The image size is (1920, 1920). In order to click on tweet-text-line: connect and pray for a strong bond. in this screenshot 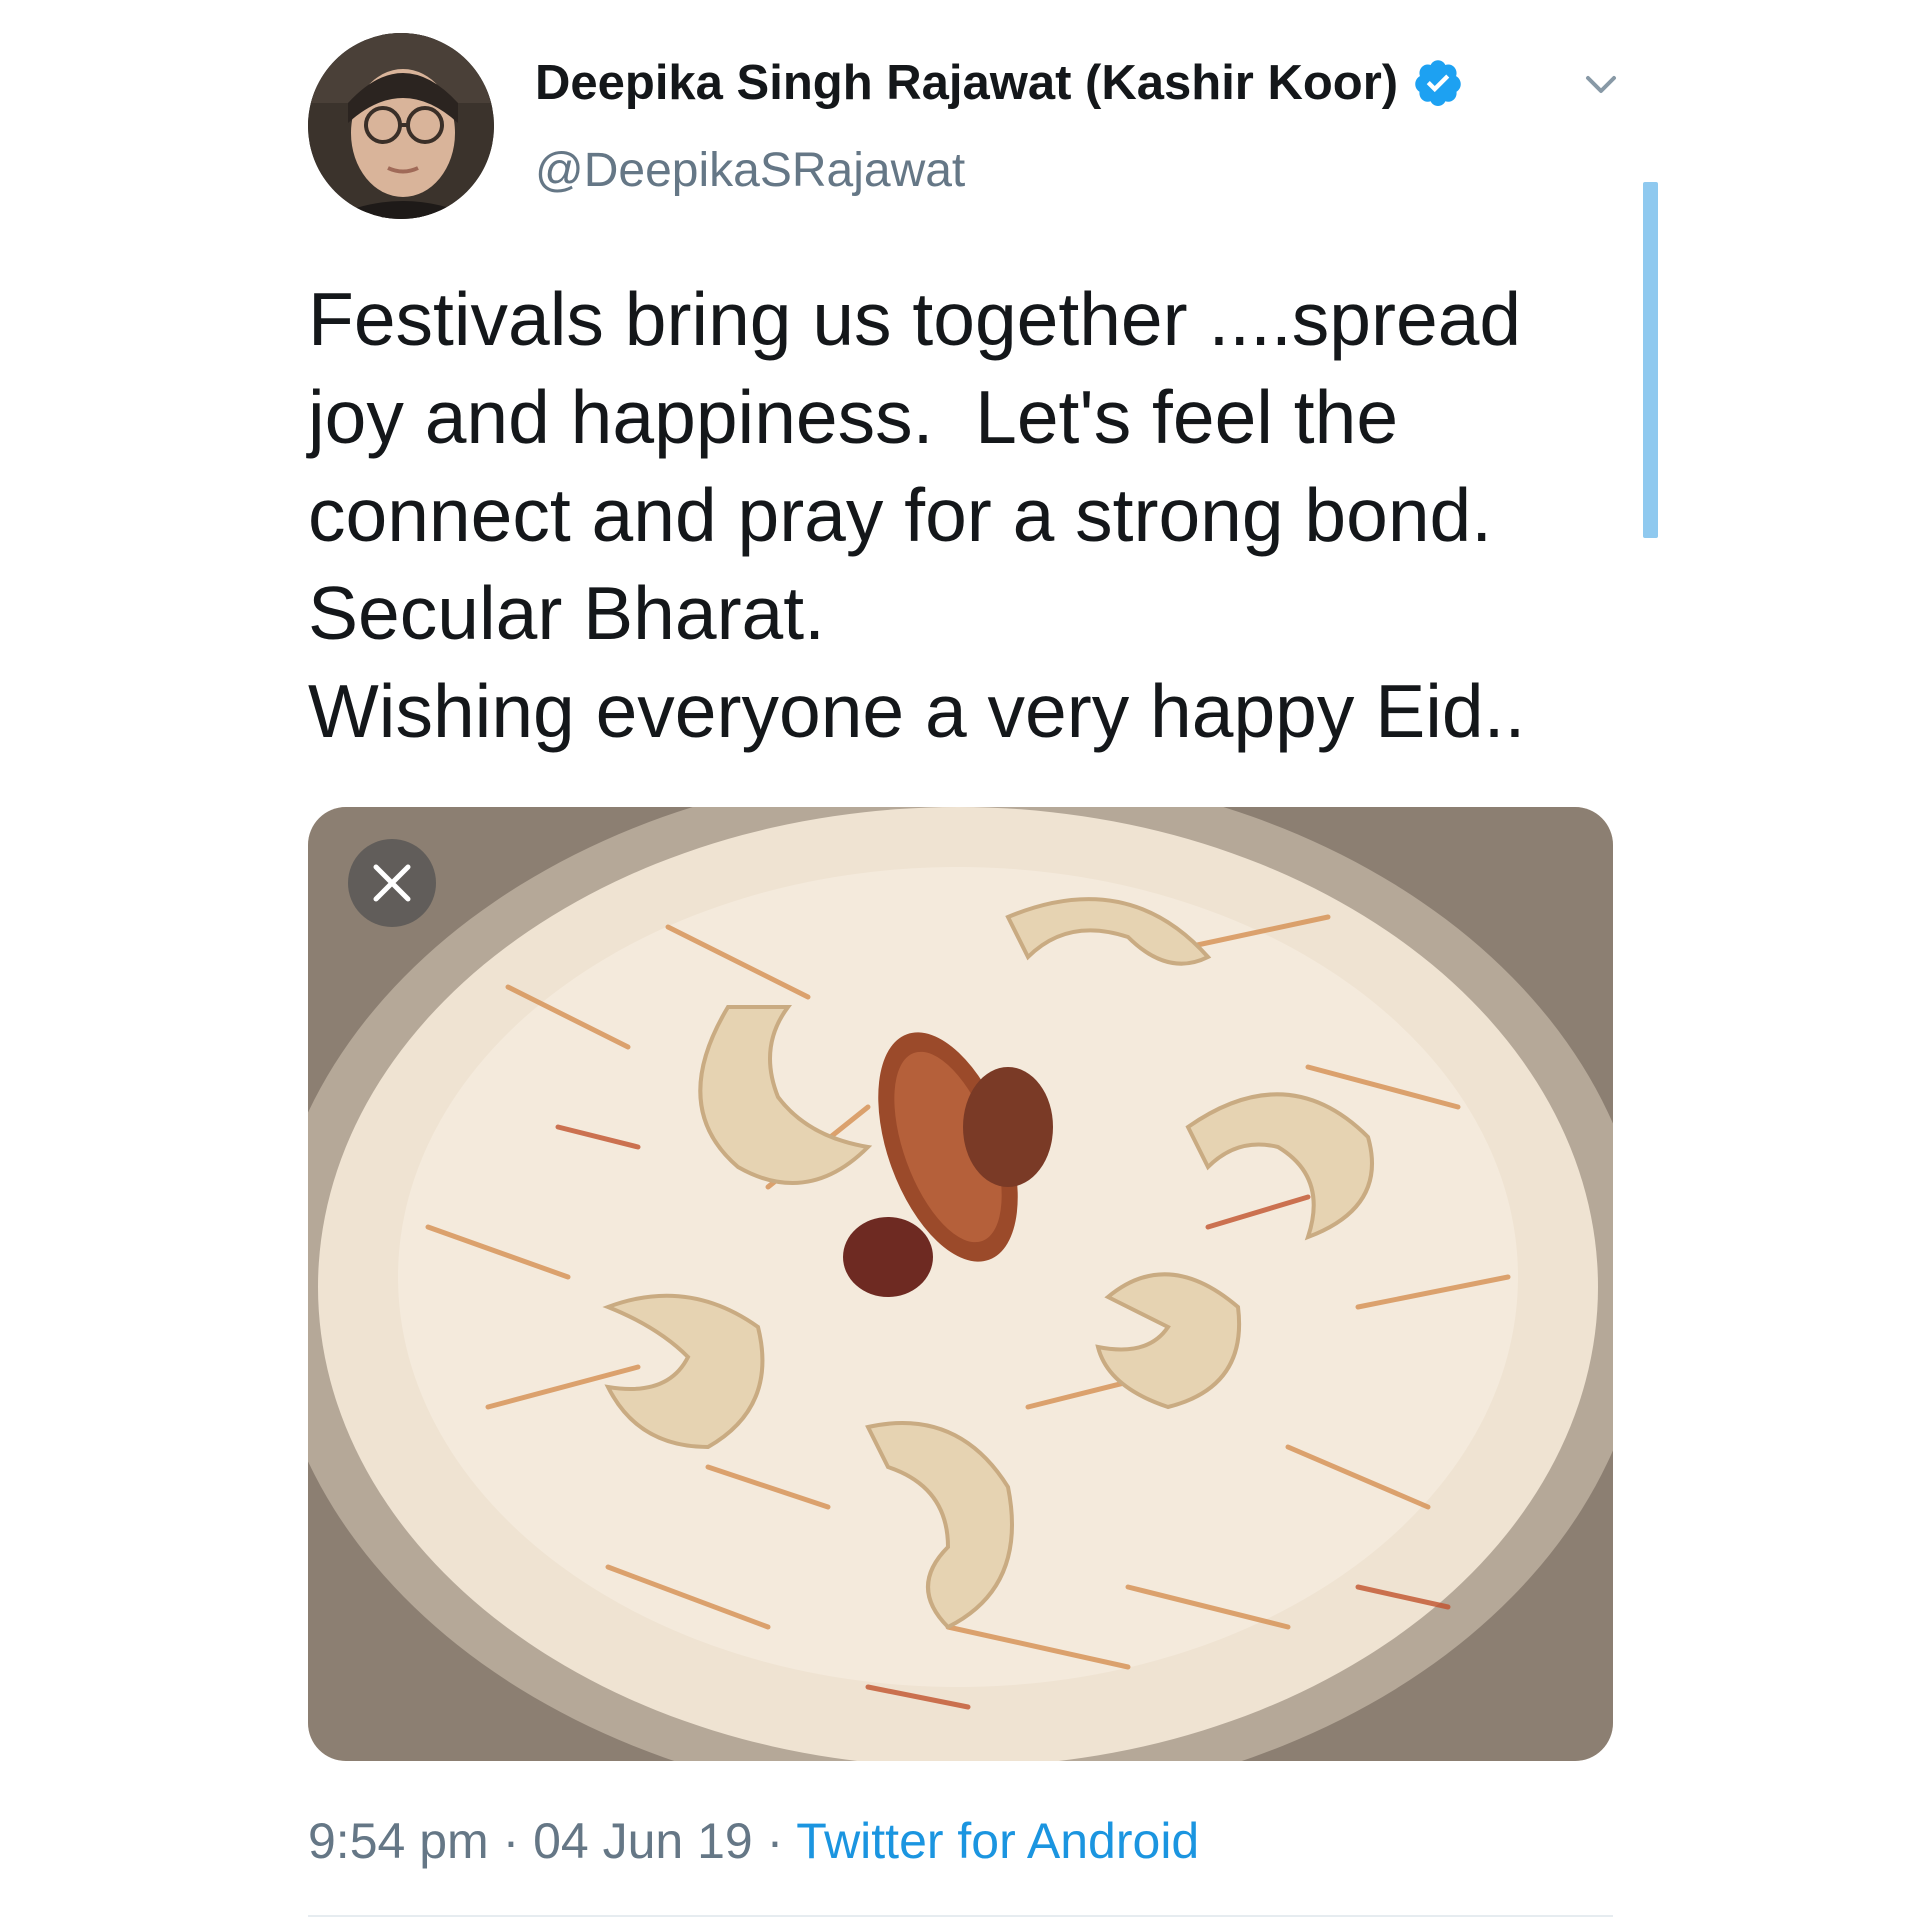, I will do `click(900, 515)`.